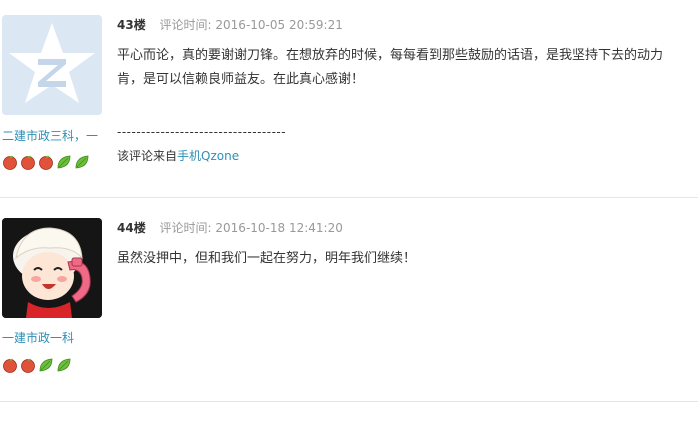 This screenshot has width=698, height=421. What do you see at coordinates (131, 228) in the screenshot?
I see `floor-number: 44楼` at bounding box center [131, 228].